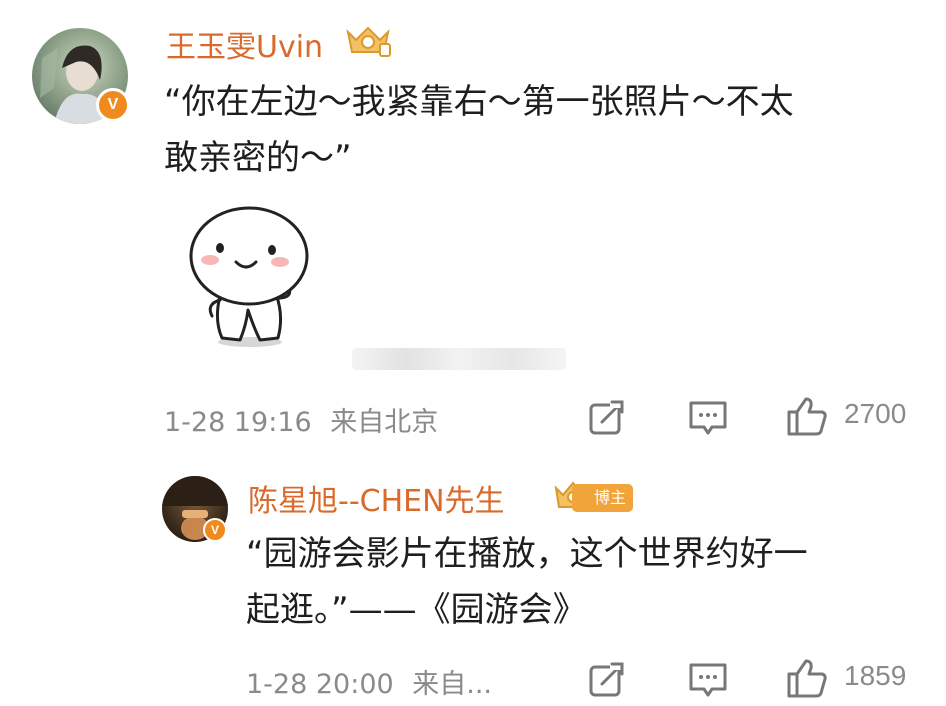 The height and width of the screenshot is (706, 946). What do you see at coordinates (544, 130) in the screenshot?
I see `comment-text: “你在左边～我紧靠右～第一张照片～不太 敢亲密的～”` at bounding box center [544, 130].